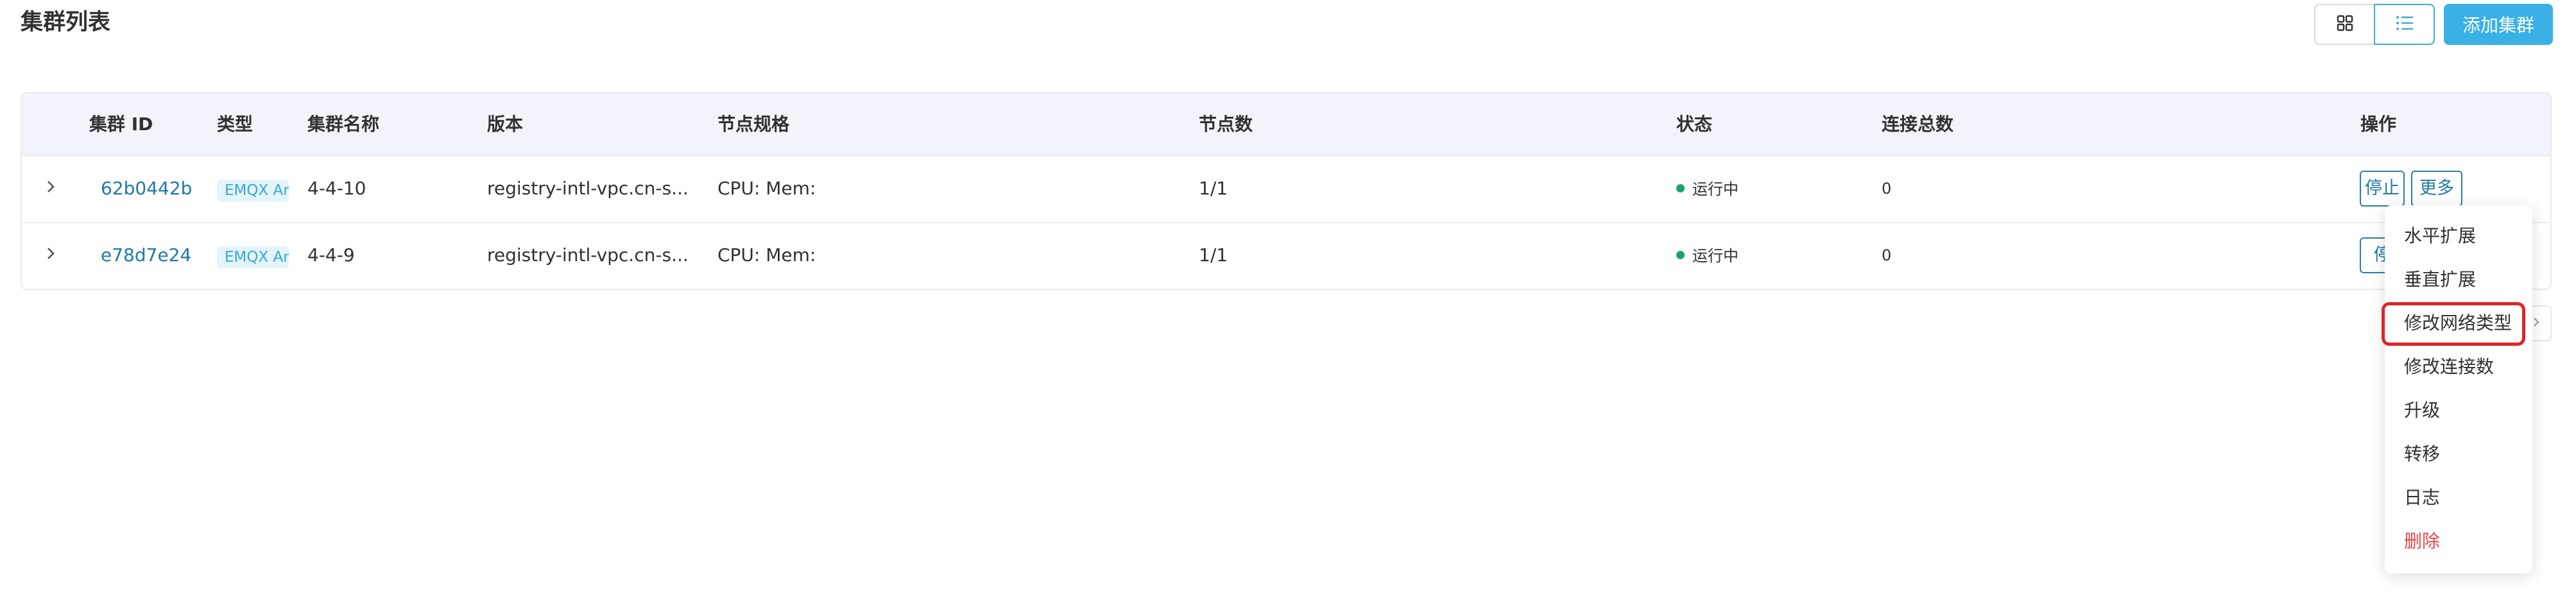  Describe the element at coordinates (1694, 124) in the screenshot. I see `column-header-status: 状态` at that location.